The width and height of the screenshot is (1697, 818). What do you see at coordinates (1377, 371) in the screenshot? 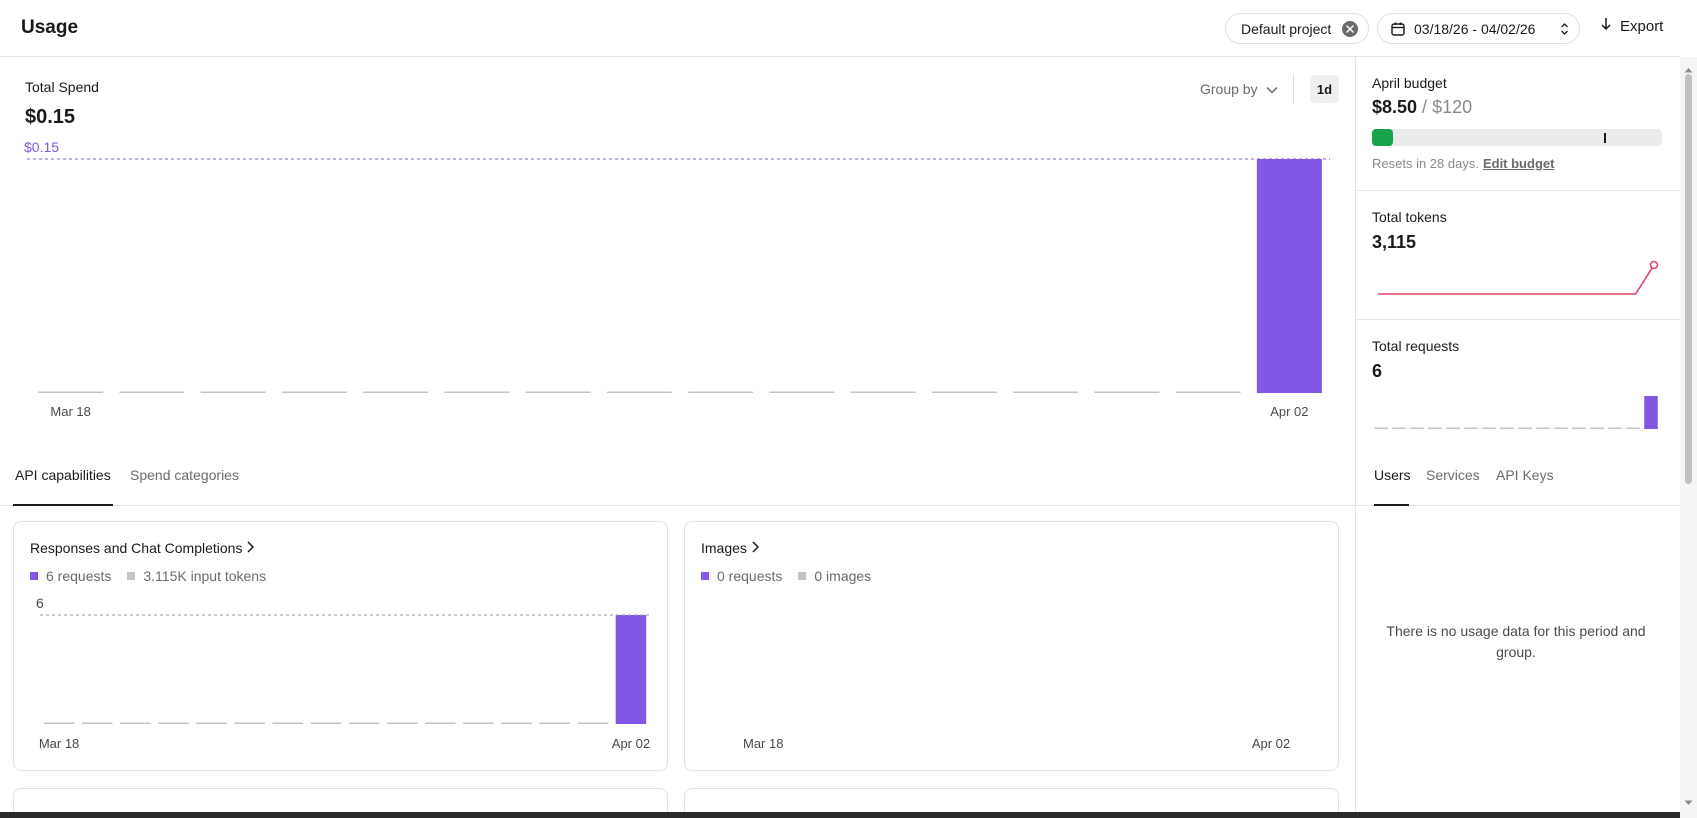
I see `total-requests-value: 6` at bounding box center [1377, 371].